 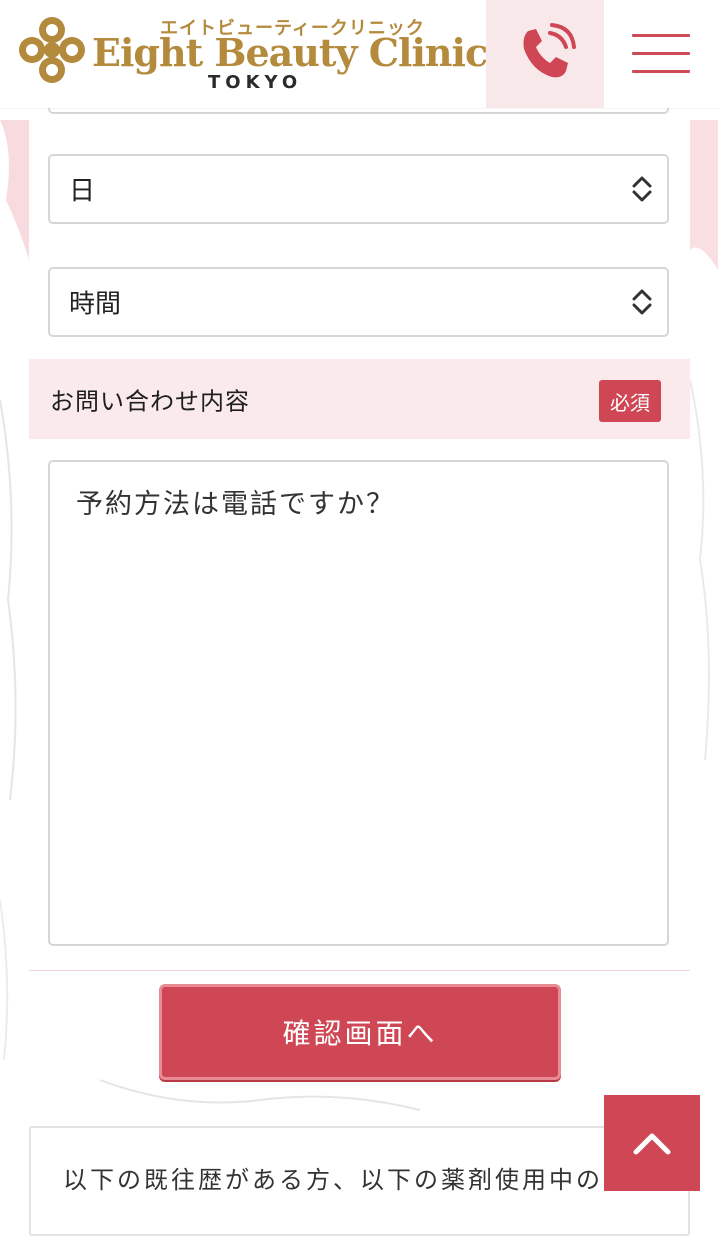 What do you see at coordinates (549, 50) in the screenshot?
I see `phone-icon` at bounding box center [549, 50].